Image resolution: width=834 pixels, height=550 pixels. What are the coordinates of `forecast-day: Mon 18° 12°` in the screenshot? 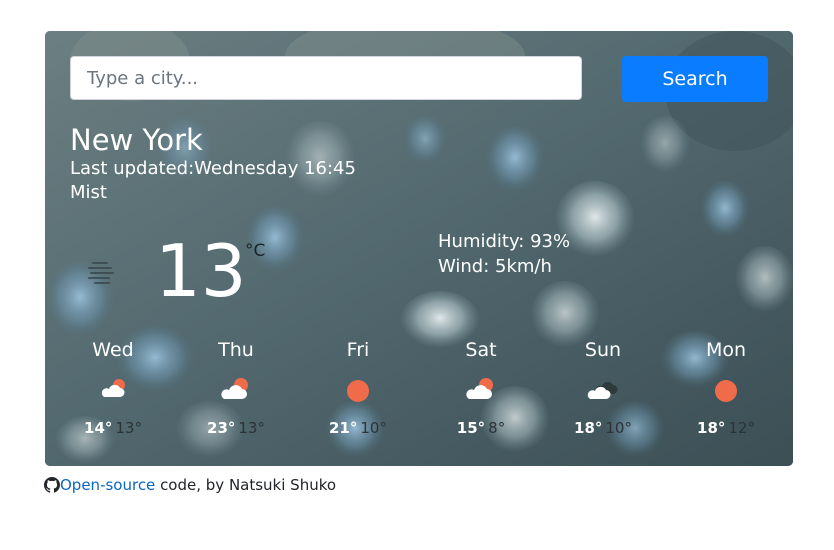 It's located at (726, 387).